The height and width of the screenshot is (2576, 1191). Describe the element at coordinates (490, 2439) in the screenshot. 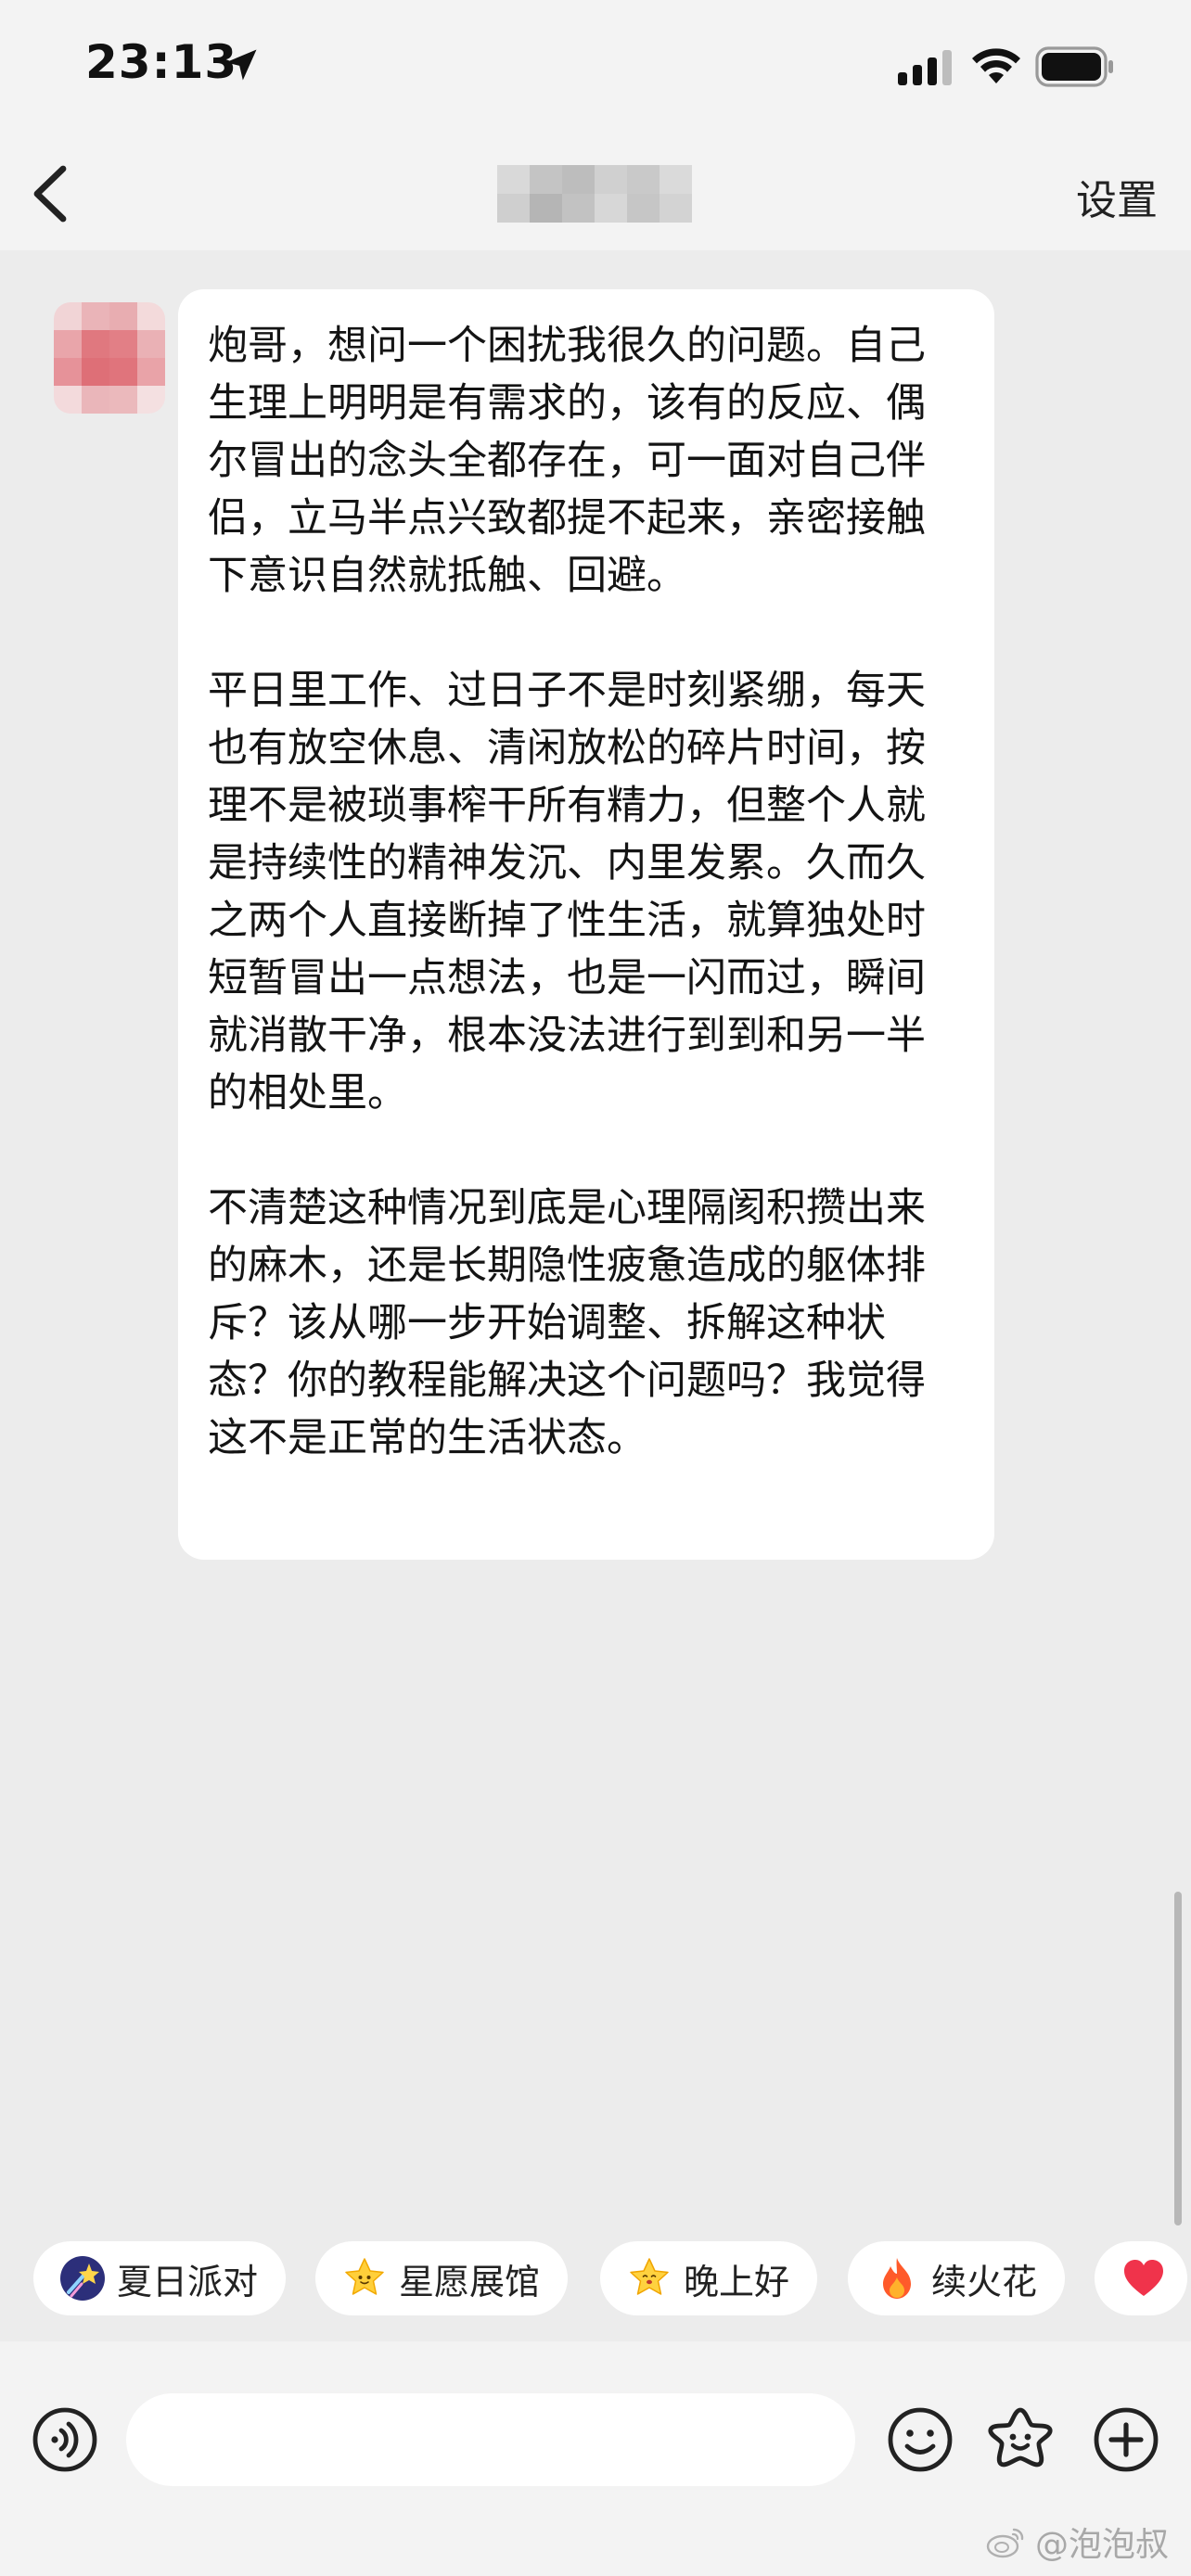

I see `message-input` at that location.